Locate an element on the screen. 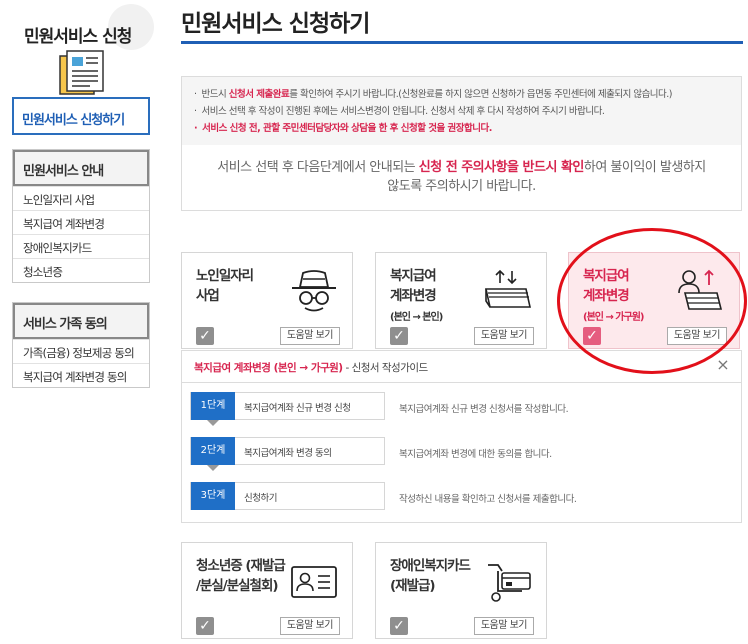 The image size is (748, 644). sidebar-item-senior-jobs: 노인일자리 사업 is located at coordinates (81, 198).